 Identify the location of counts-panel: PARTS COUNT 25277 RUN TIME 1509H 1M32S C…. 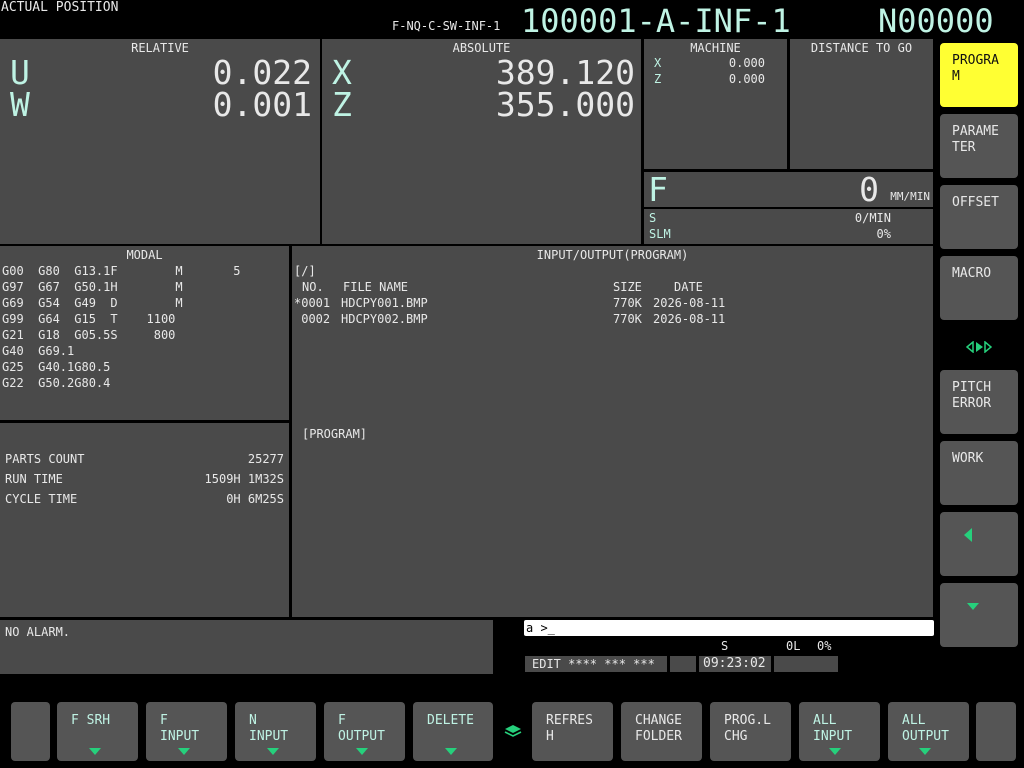
(144, 520).